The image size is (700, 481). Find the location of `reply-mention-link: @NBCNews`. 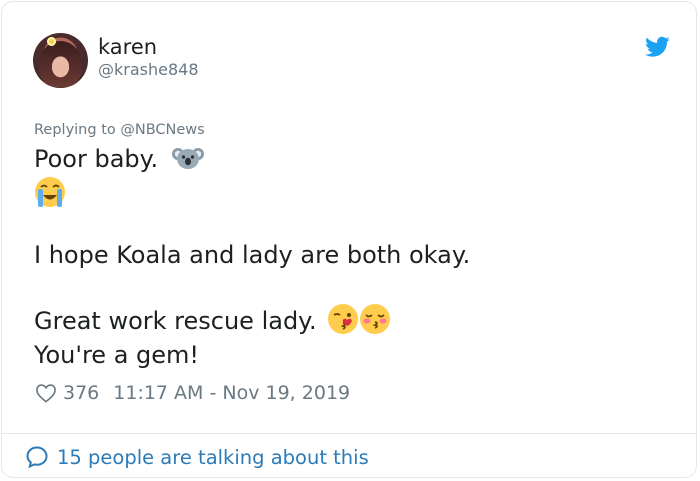

reply-mention-link: @NBCNews is located at coordinates (162, 130).